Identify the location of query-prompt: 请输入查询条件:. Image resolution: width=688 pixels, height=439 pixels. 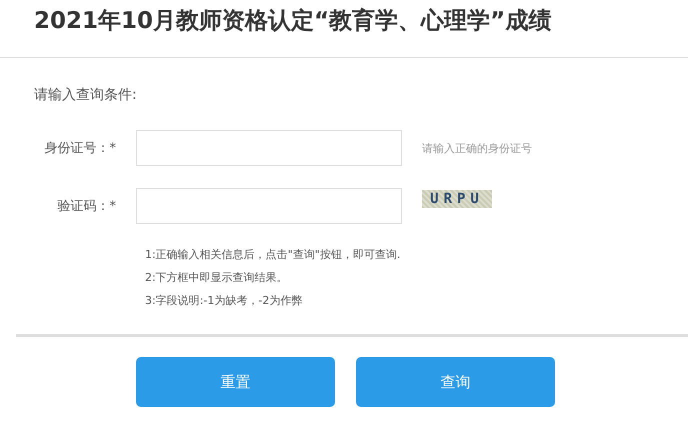
(85, 95).